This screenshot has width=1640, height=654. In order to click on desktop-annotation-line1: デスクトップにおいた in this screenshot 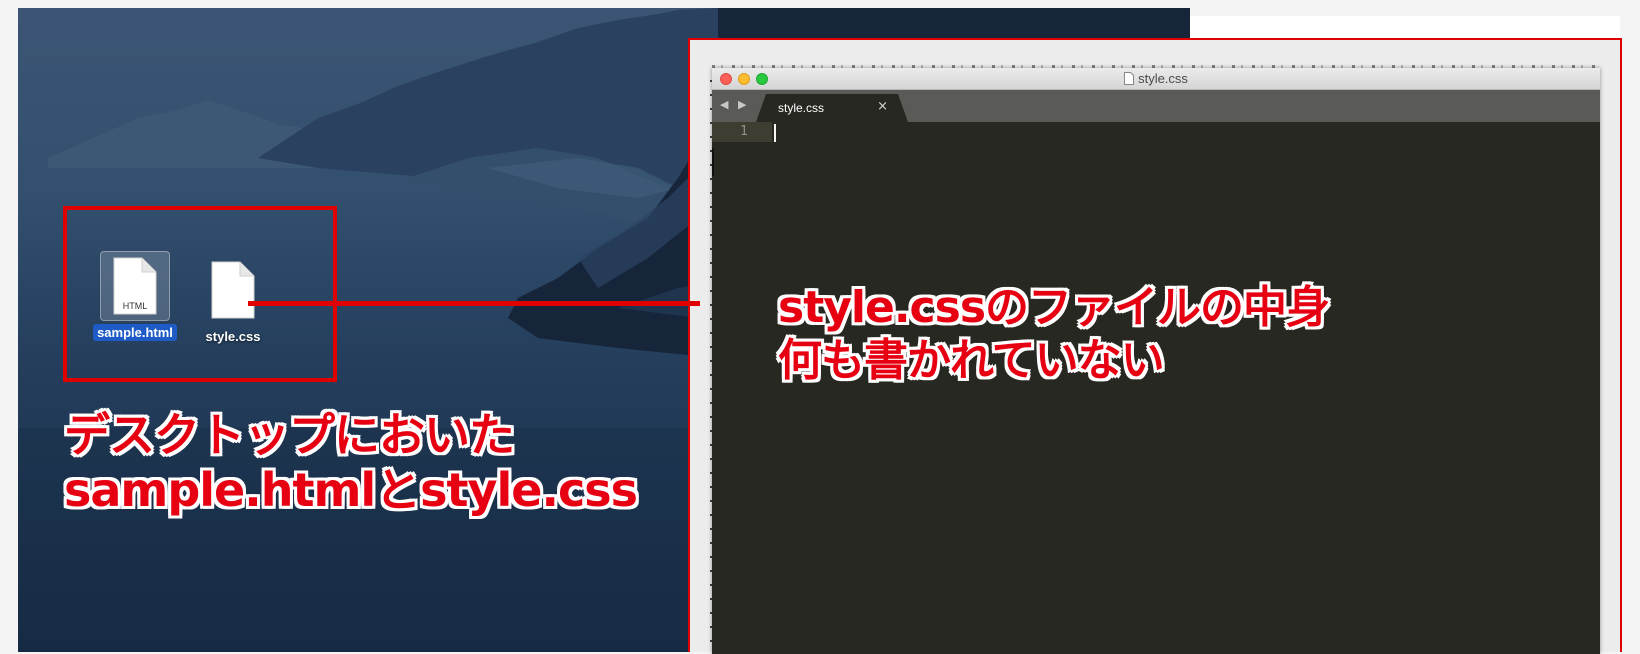, I will do `click(289, 435)`.